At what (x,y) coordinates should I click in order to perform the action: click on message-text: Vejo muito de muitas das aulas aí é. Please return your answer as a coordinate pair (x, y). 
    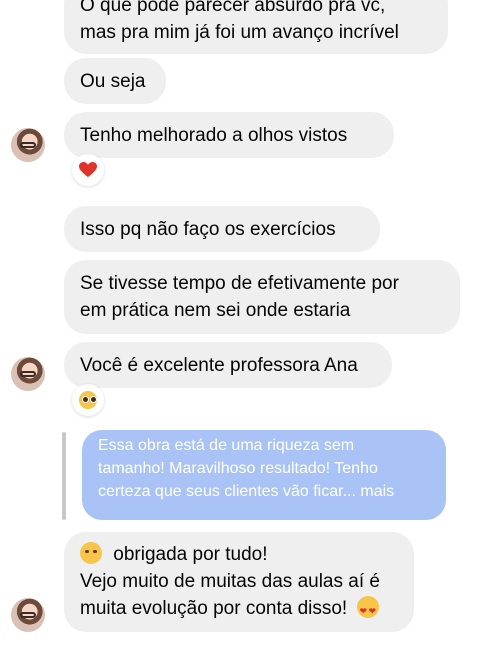
    Looking at the image, I should click on (230, 581).